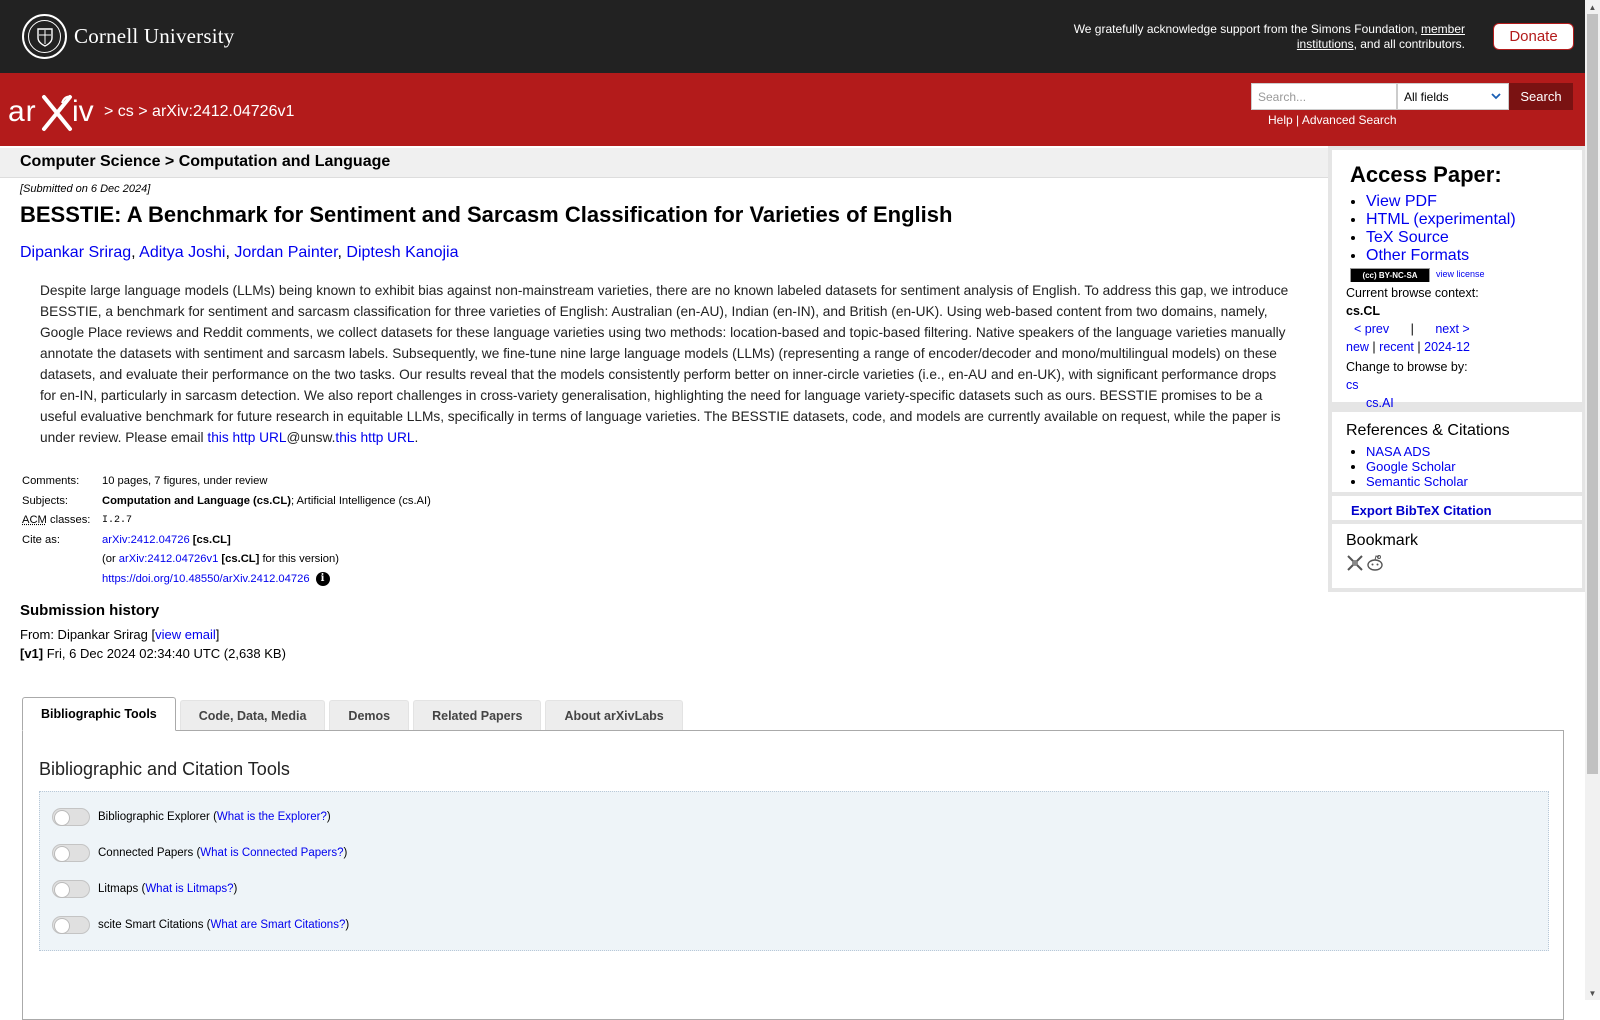 The width and height of the screenshot is (1600, 1020). I want to click on change-browse-label: Change to browse by:, so click(1407, 367).